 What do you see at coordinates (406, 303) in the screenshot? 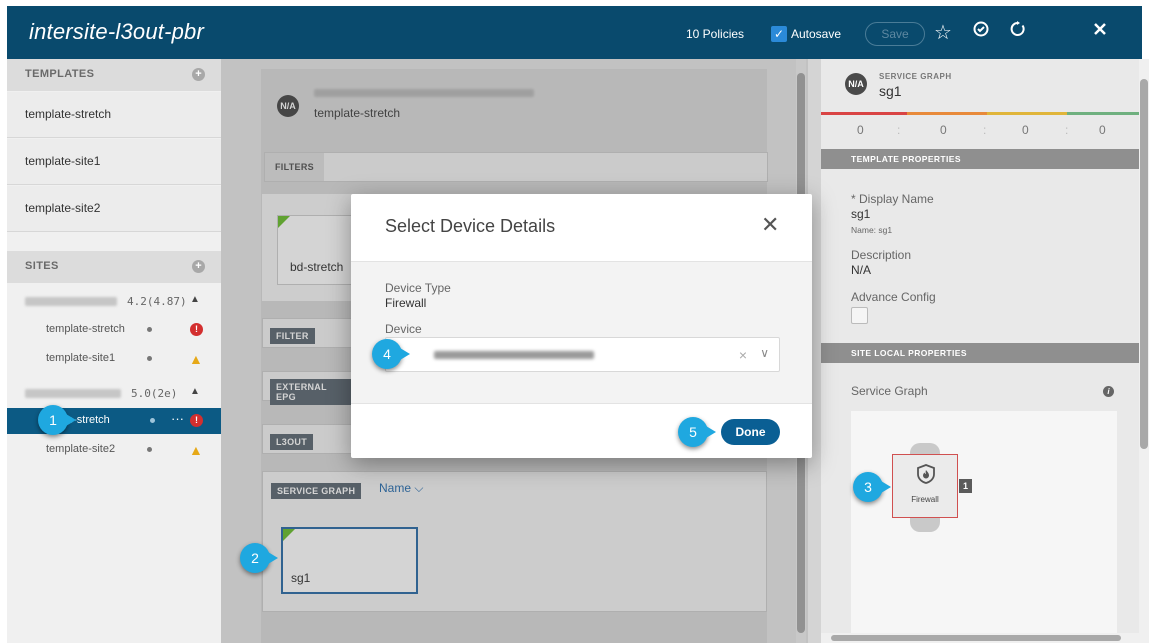
I see `device-type-value: Firewall` at bounding box center [406, 303].